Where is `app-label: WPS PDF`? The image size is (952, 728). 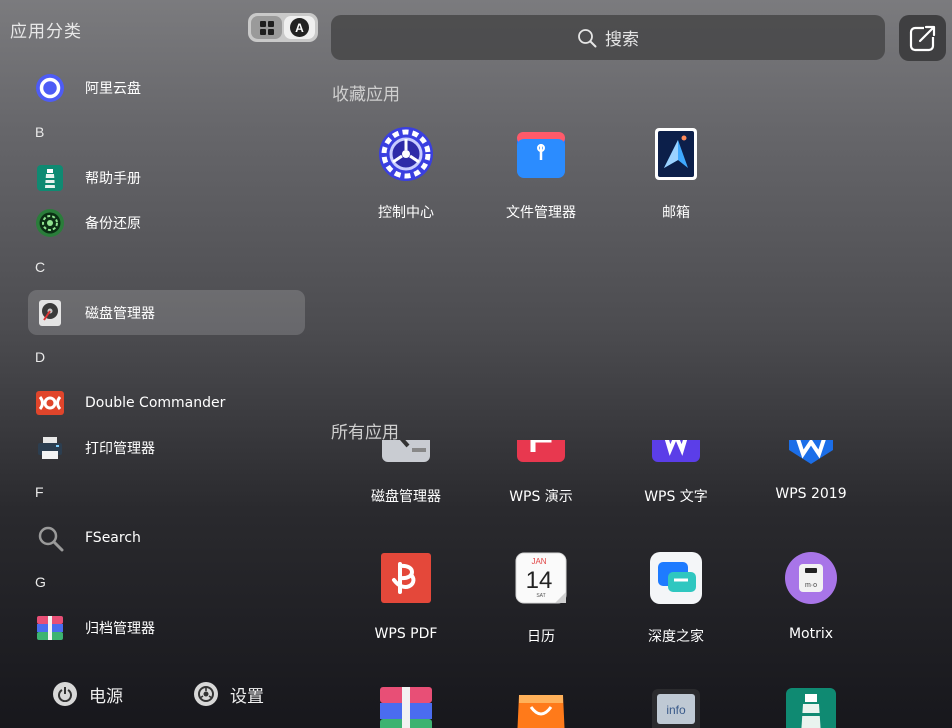
app-label: WPS PDF is located at coordinates (406, 634).